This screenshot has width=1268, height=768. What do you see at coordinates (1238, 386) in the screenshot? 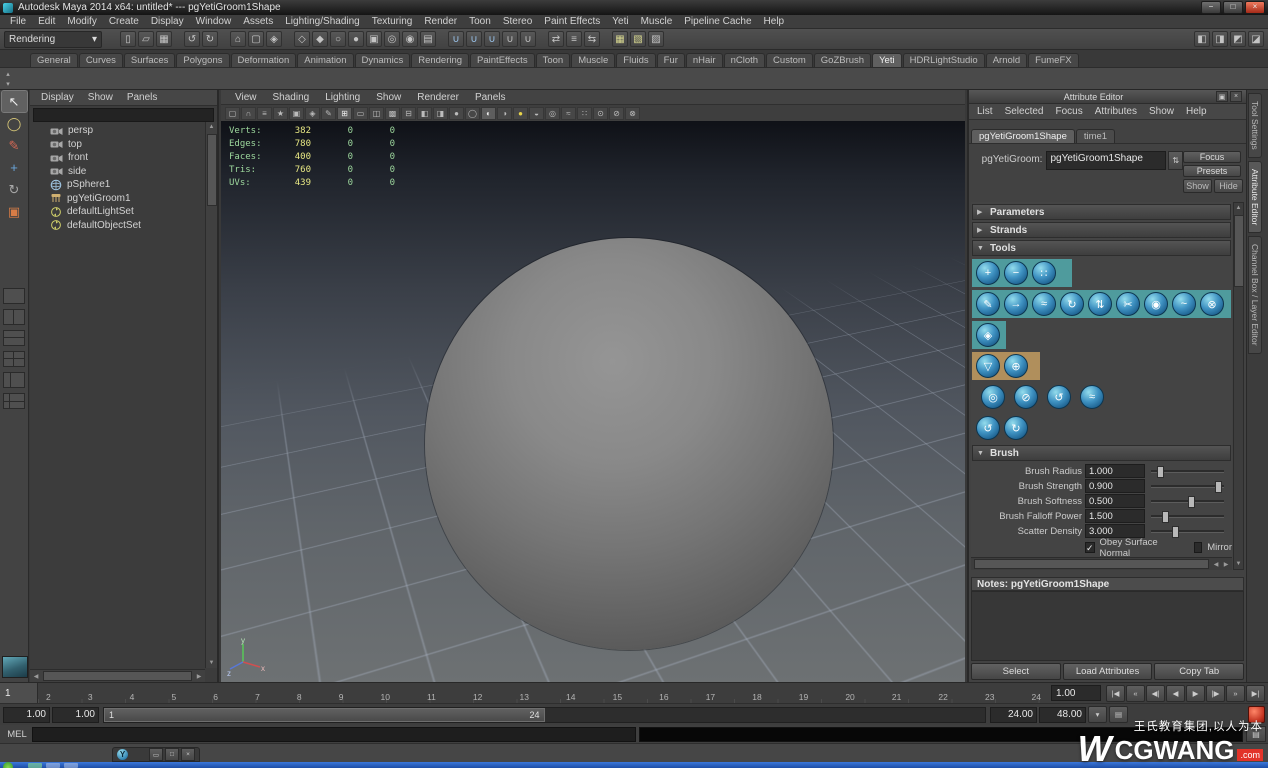
I see `attribute-vertical-scrollbar: ▲ ▼` at bounding box center [1238, 386].